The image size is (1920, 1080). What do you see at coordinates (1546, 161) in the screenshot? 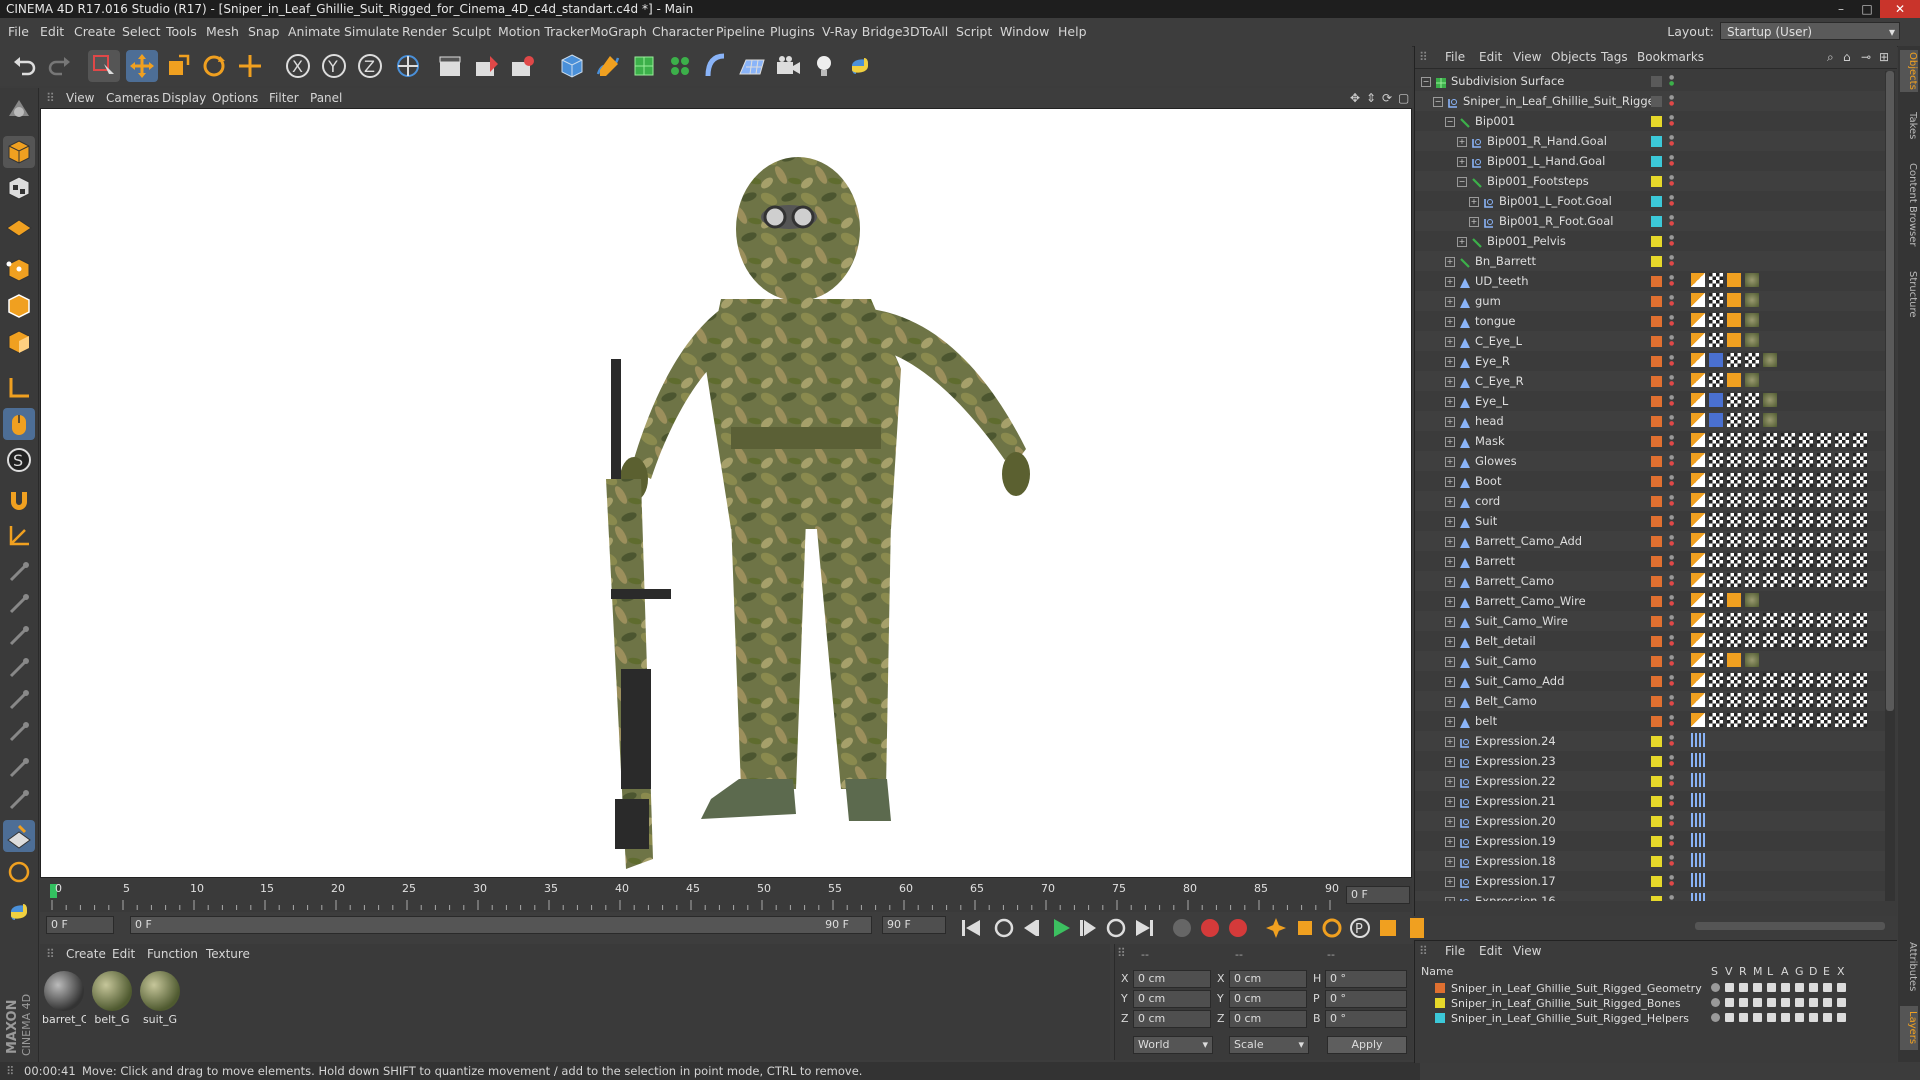
I see `object-name: Bip001_L_Hand.Goal` at bounding box center [1546, 161].